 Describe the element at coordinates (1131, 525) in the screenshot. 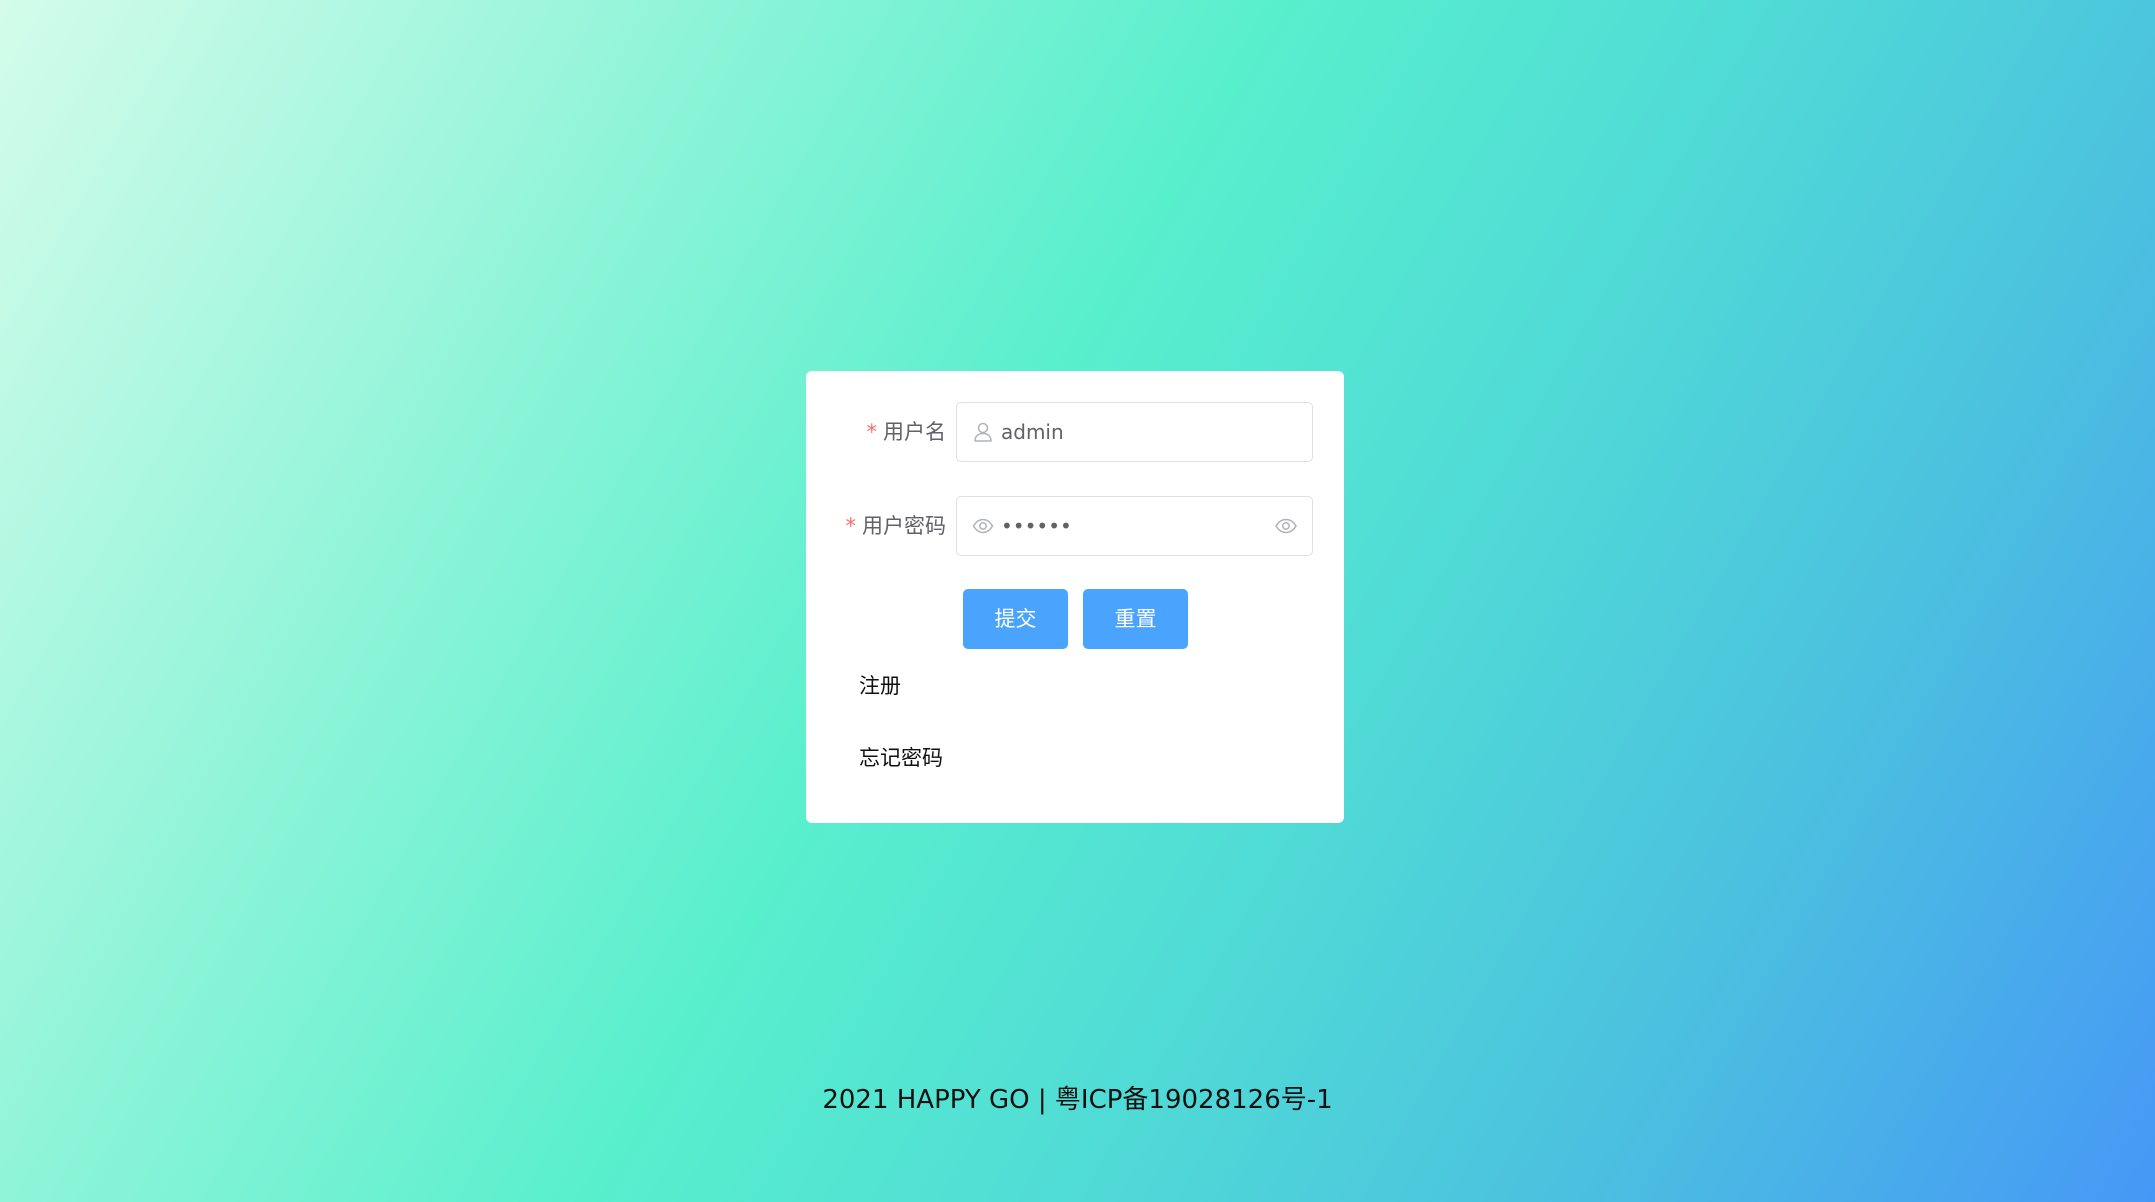

I see `password-input` at that location.